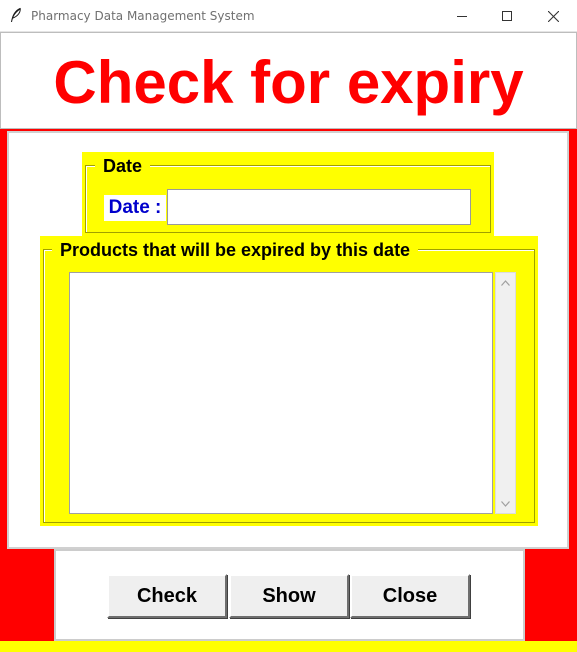  What do you see at coordinates (319, 207) in the screenshot?
I see `date-input` at bounding box center [319, 207].